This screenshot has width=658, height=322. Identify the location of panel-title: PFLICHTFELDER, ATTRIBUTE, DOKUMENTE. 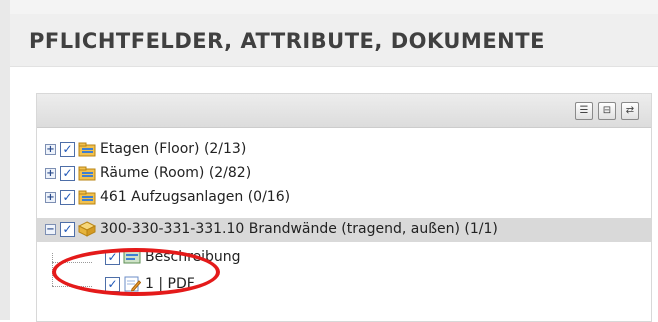
(287, 41).